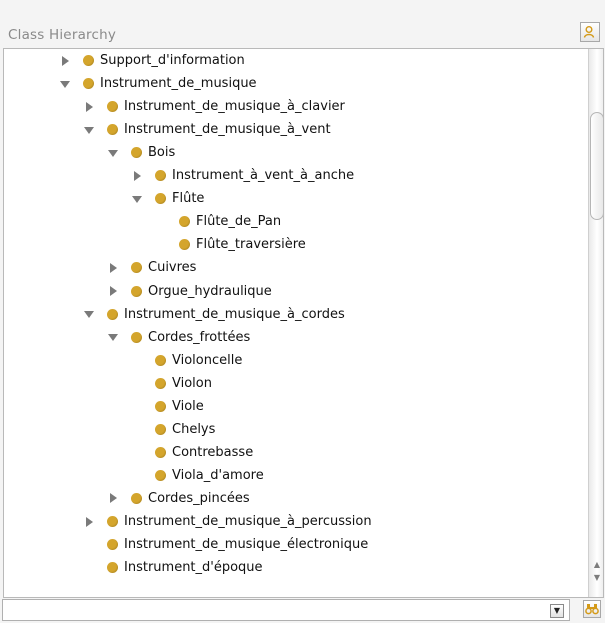  I want to click on tree-node: Cordes_frottées, so click(179, 337).